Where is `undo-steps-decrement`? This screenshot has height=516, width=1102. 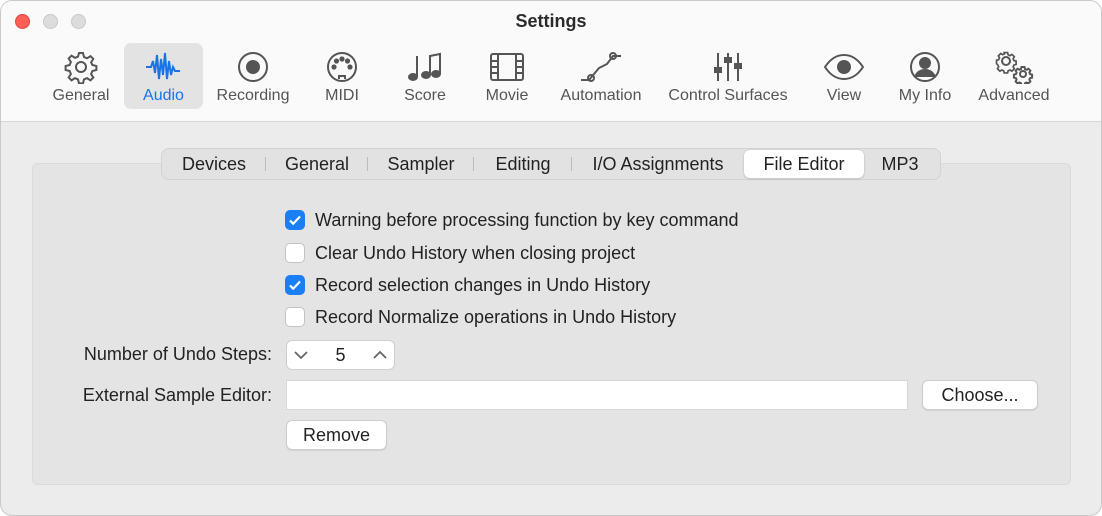
undo-steps-decrement is located at coordinates (301, 355).